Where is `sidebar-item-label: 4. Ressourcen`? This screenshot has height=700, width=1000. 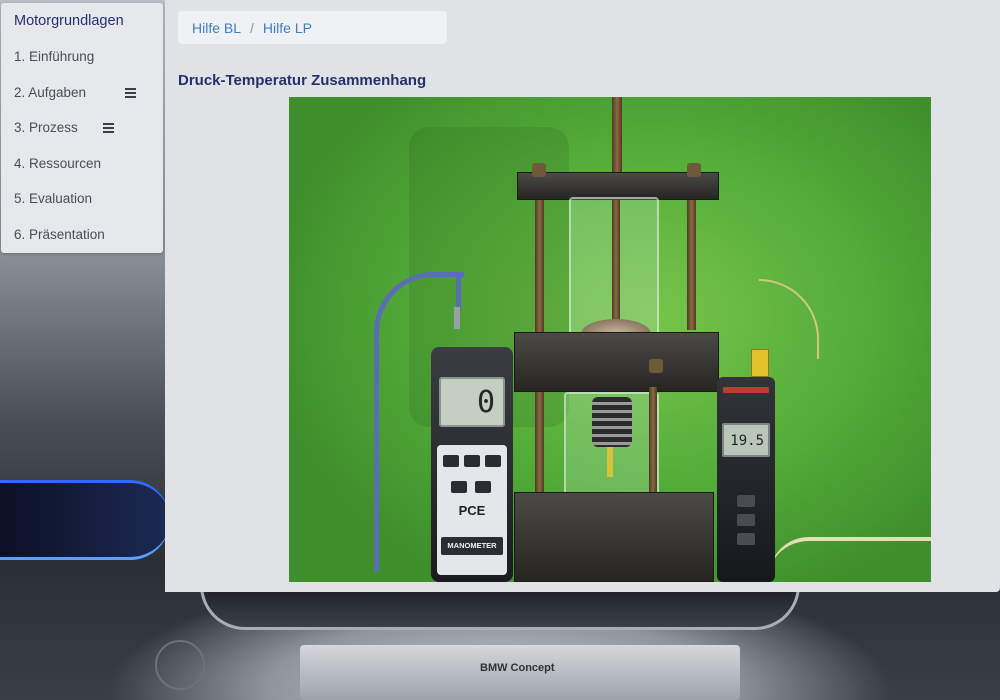 sidebar-item-label: 4. Ressourcen is located at coordinates (58, 163).